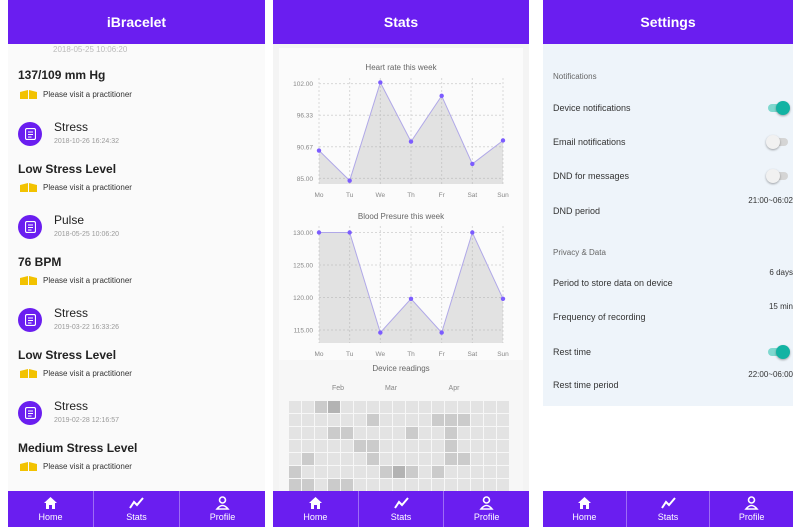 Image resolution: width=793 pixels, height=527 pixels. What do you see at coordinates (778, 176) in the screenshot?
I see `dnd-messages-toggle` at bounding box center [778, 176].